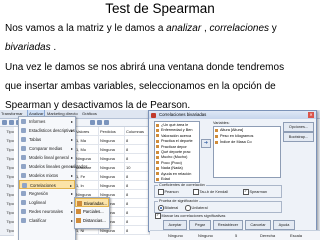 This screenshot has width=320, height=240. Describe the element at coordinates (311, 115) in the screenshot. I see `close-icon: ✕` at that location.